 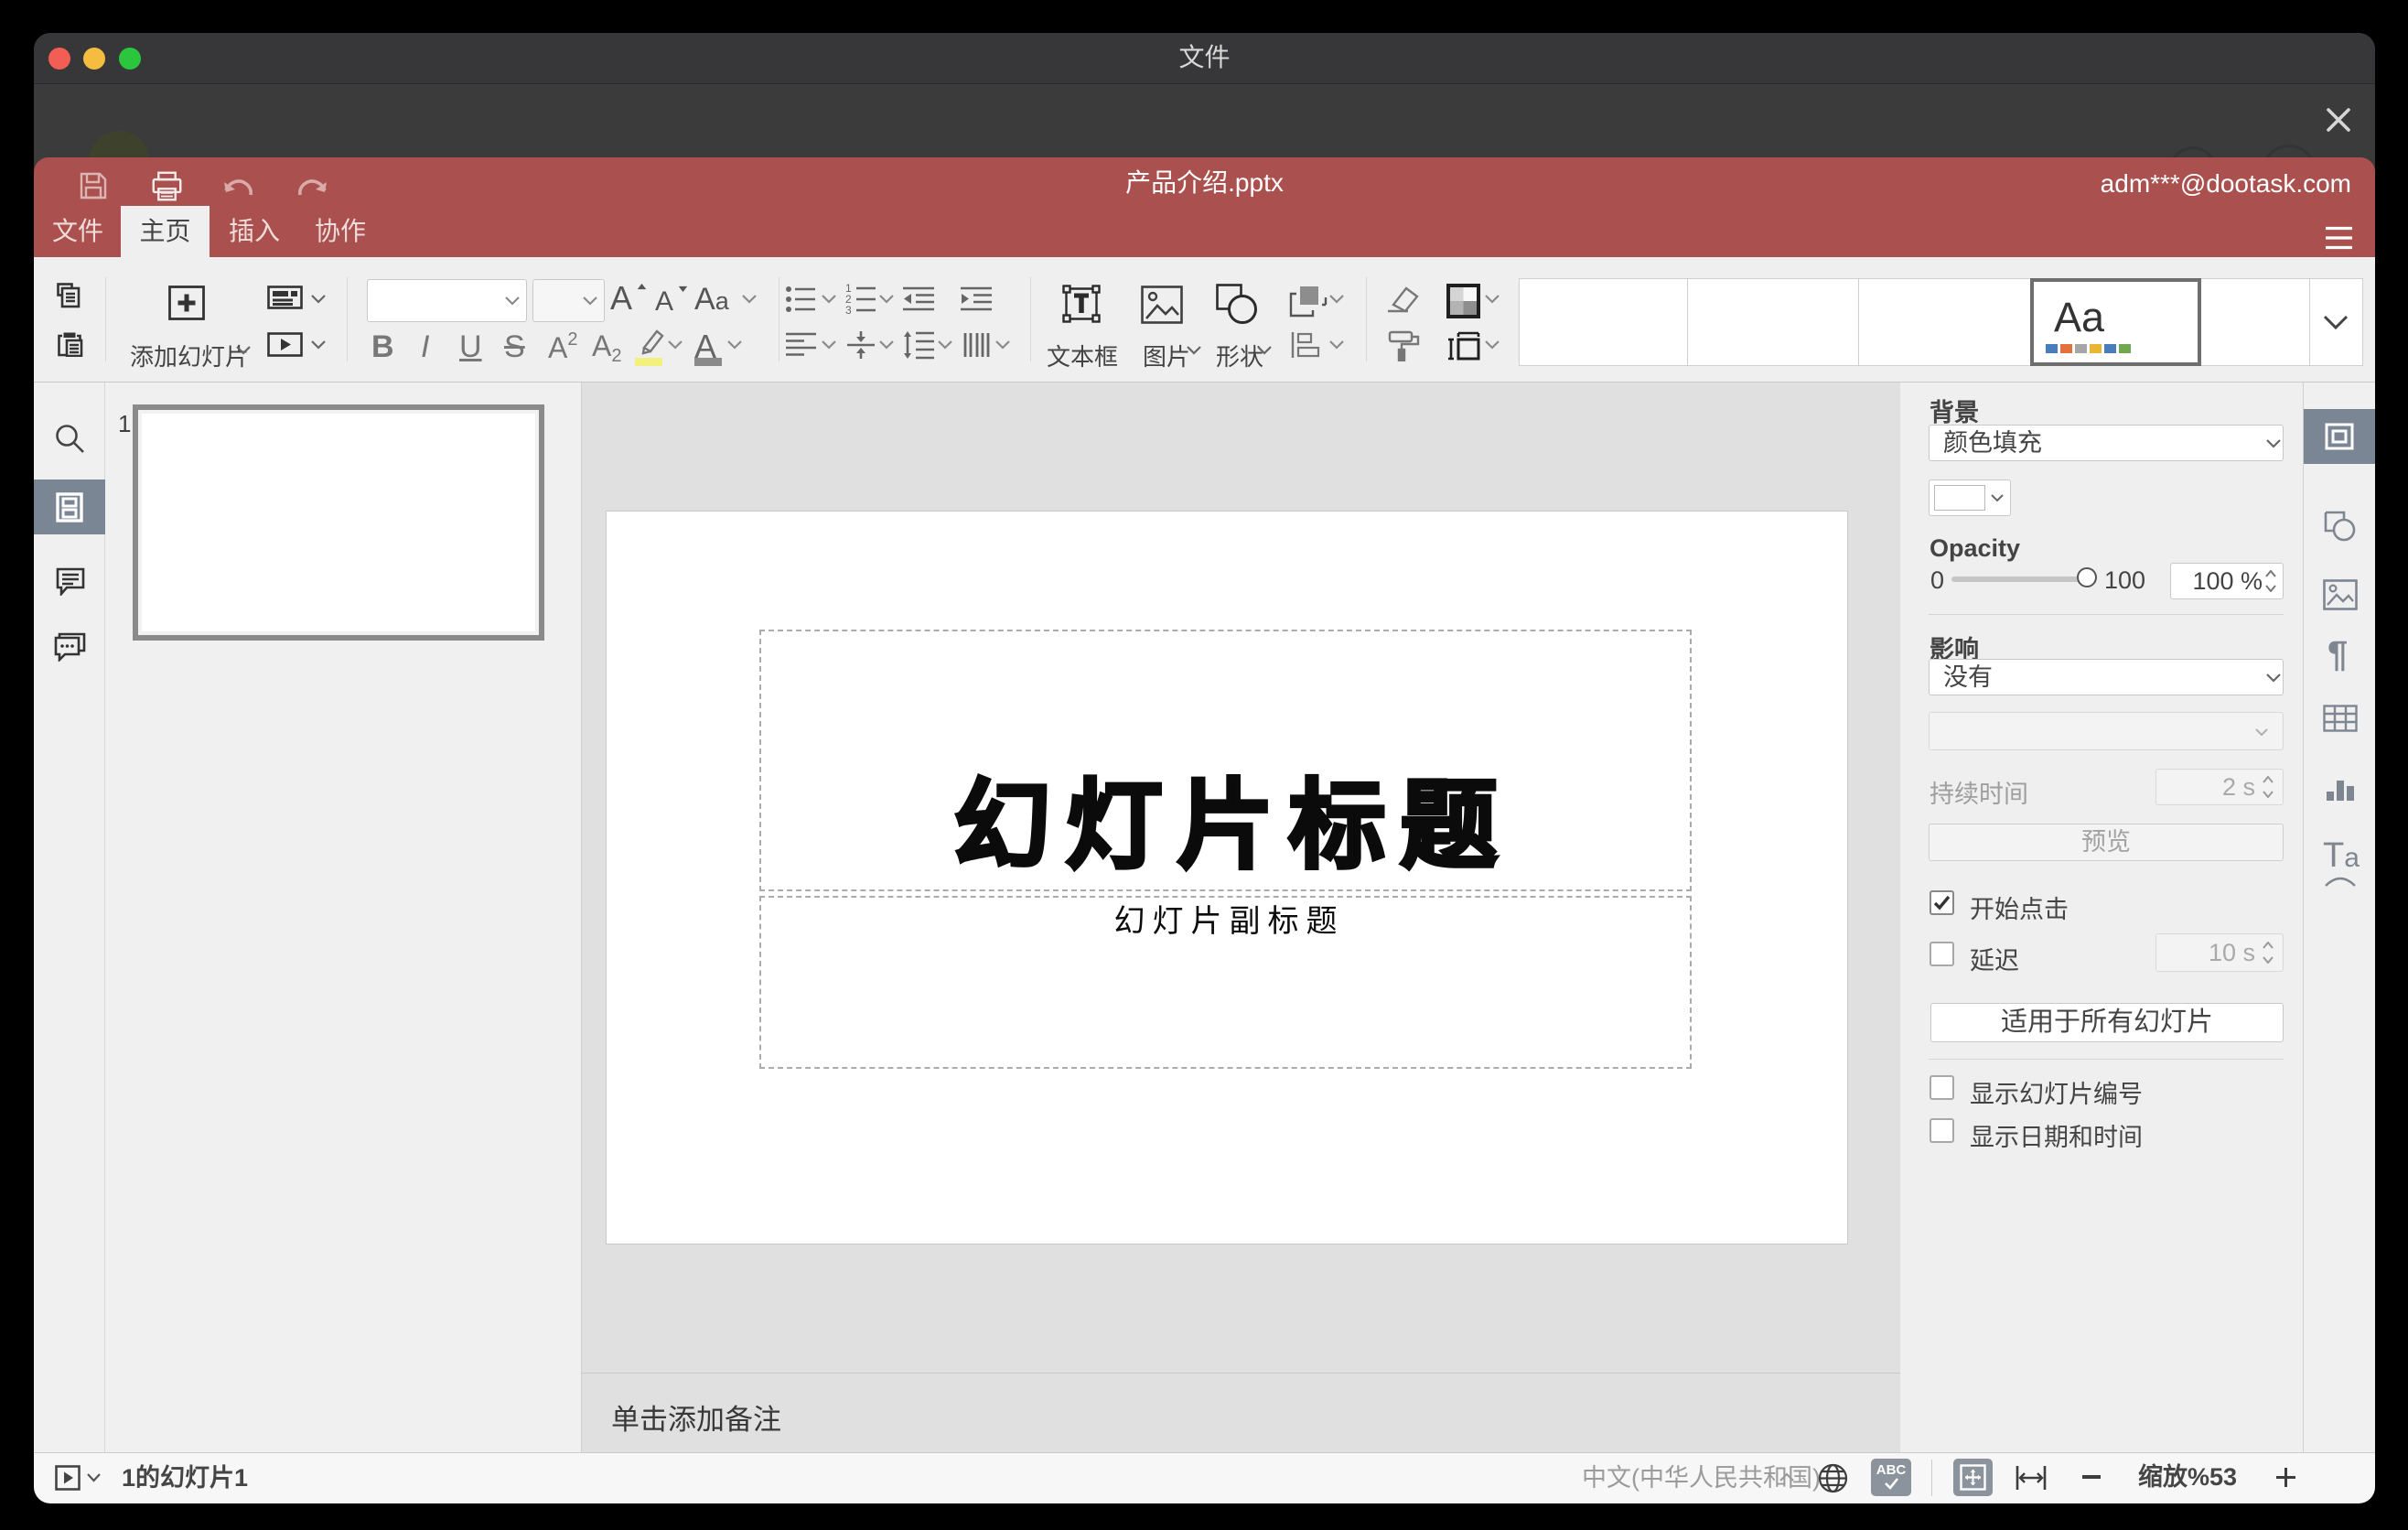 I want to click on svg-text: 3, so click(x=848, y=309).